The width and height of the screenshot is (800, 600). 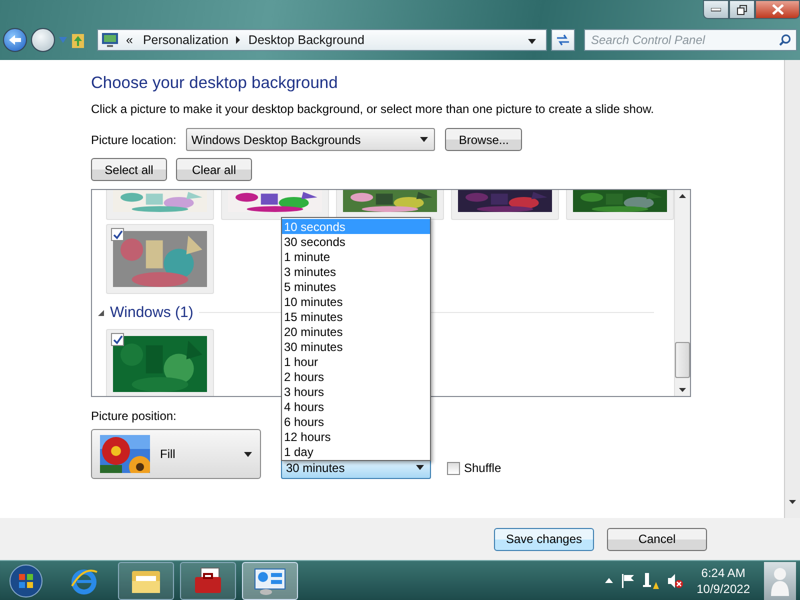 I want to click on page-heading: Choose your desktop background, so click(x=215, y=83).